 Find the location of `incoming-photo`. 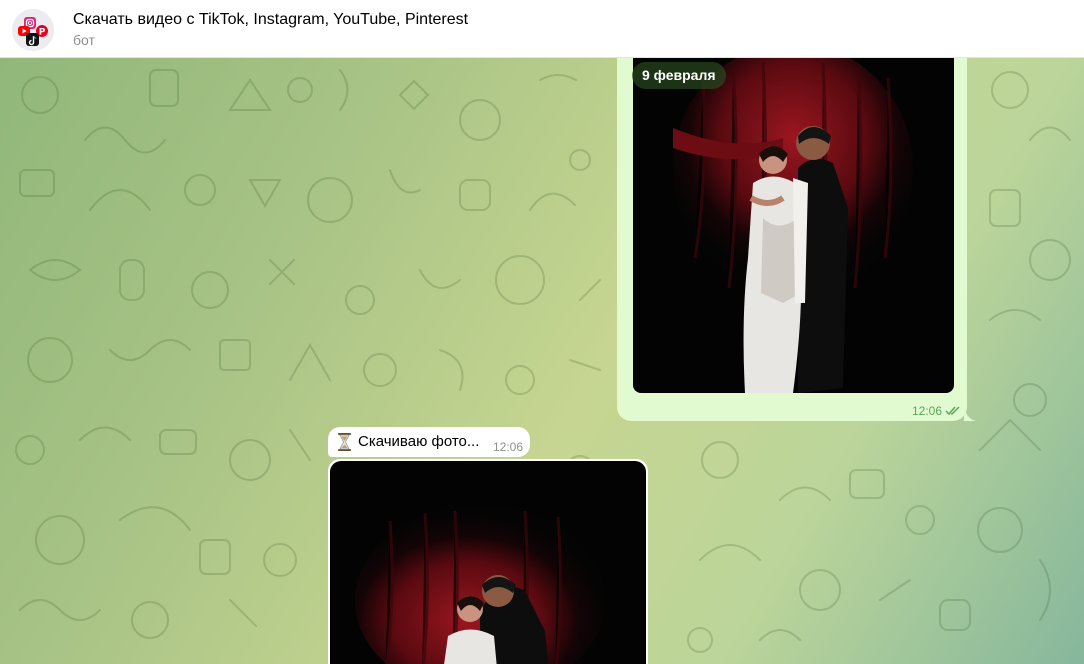

incoming-photo is located at coordinates (488, 562).